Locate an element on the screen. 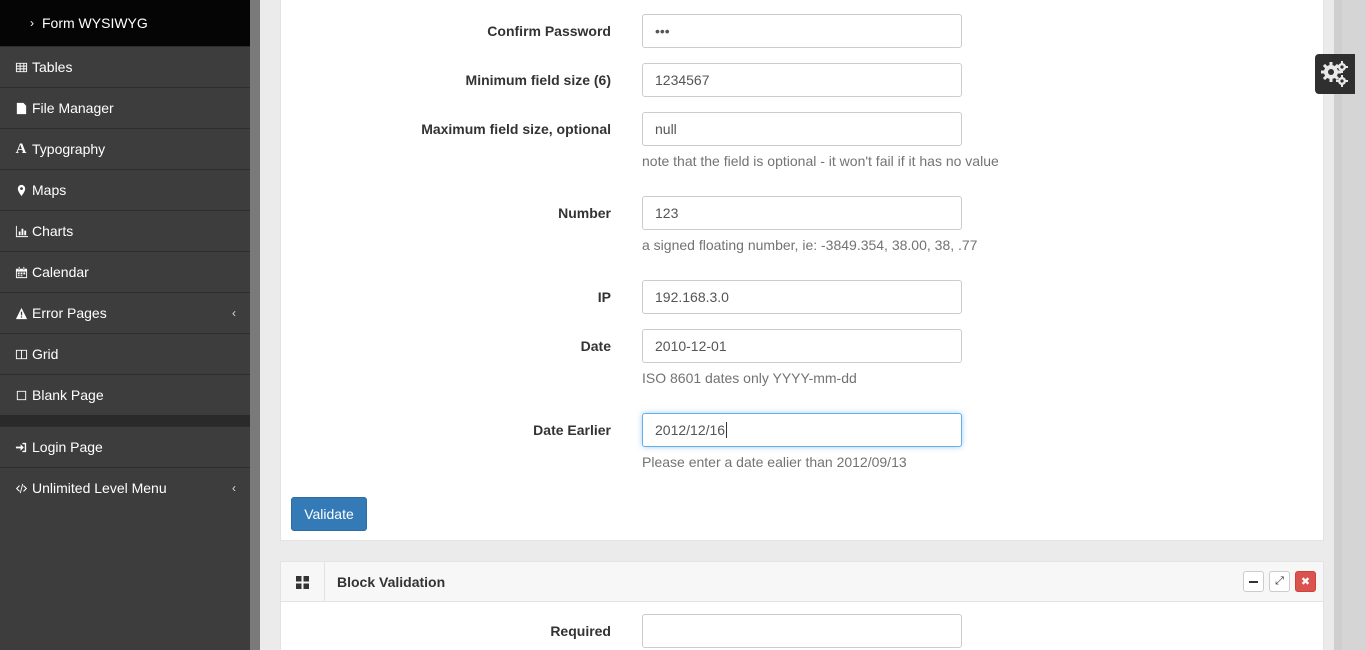 The width and height of the screenshot is (1366, 650). minus-icon is located at coordinates (1253, 581).